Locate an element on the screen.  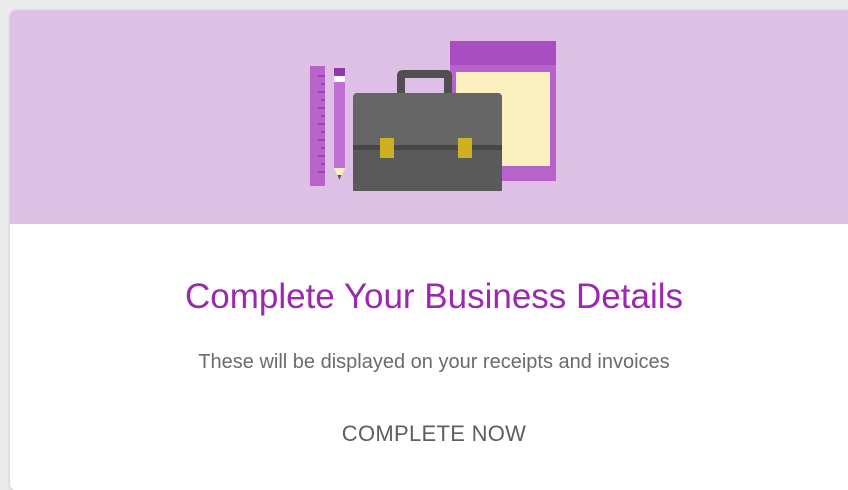
pencil-icon is located at coordinates (339, 124).